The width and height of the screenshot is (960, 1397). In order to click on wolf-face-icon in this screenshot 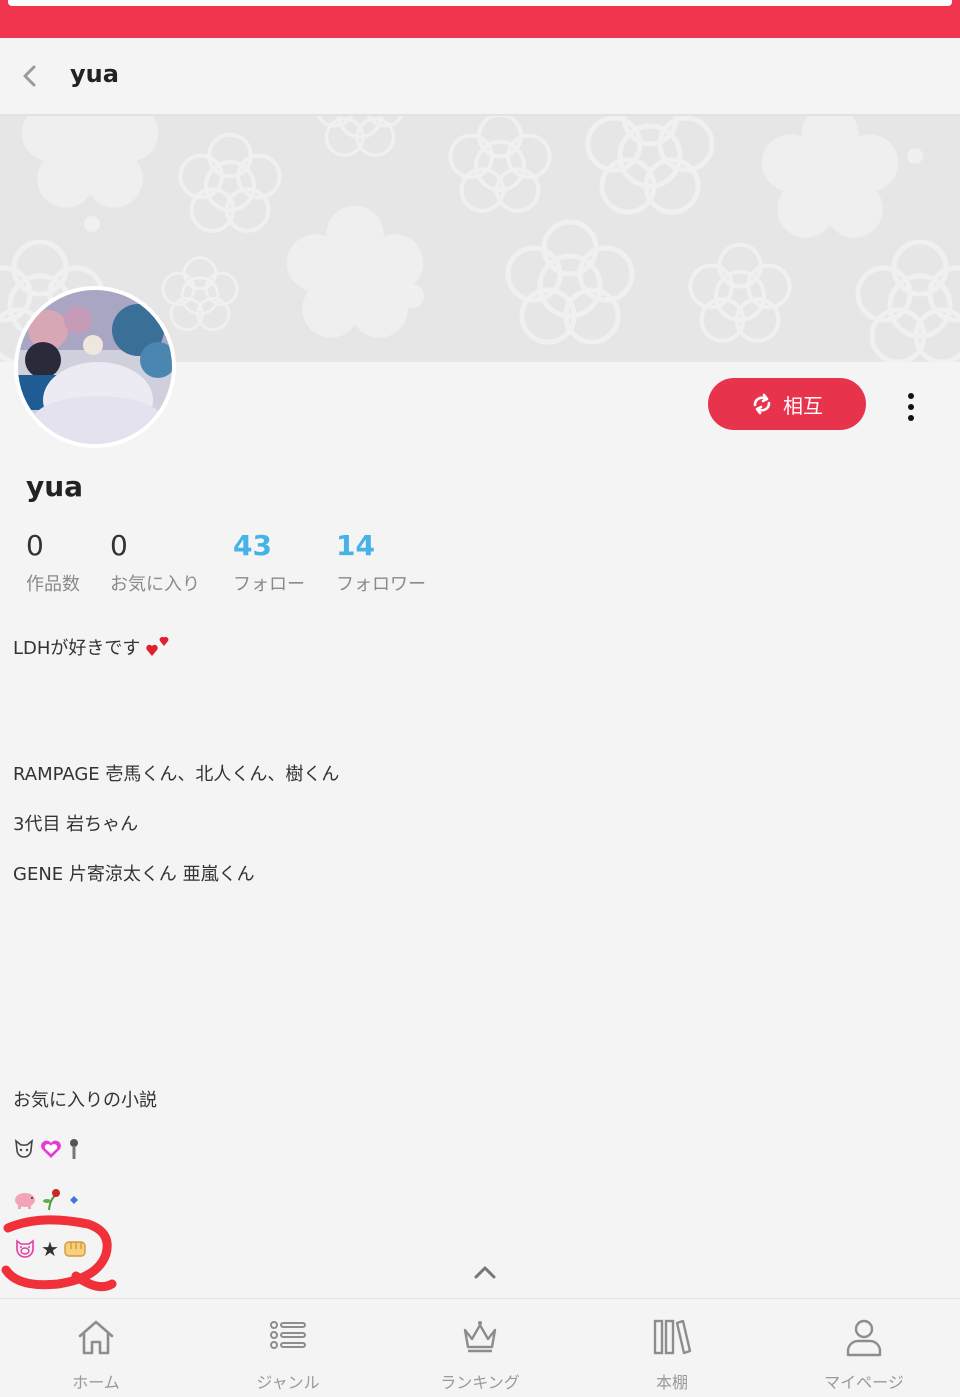, I will do `click(24, 1148)`.